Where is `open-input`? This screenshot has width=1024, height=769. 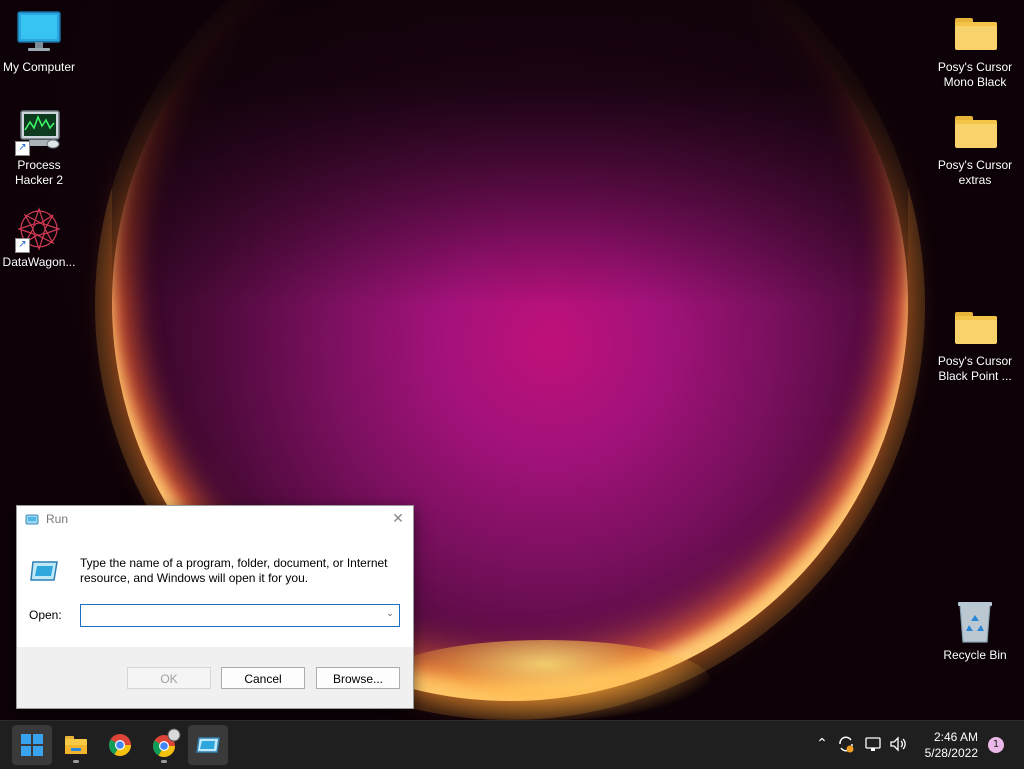 open-input is located at coordinates (233, 614).